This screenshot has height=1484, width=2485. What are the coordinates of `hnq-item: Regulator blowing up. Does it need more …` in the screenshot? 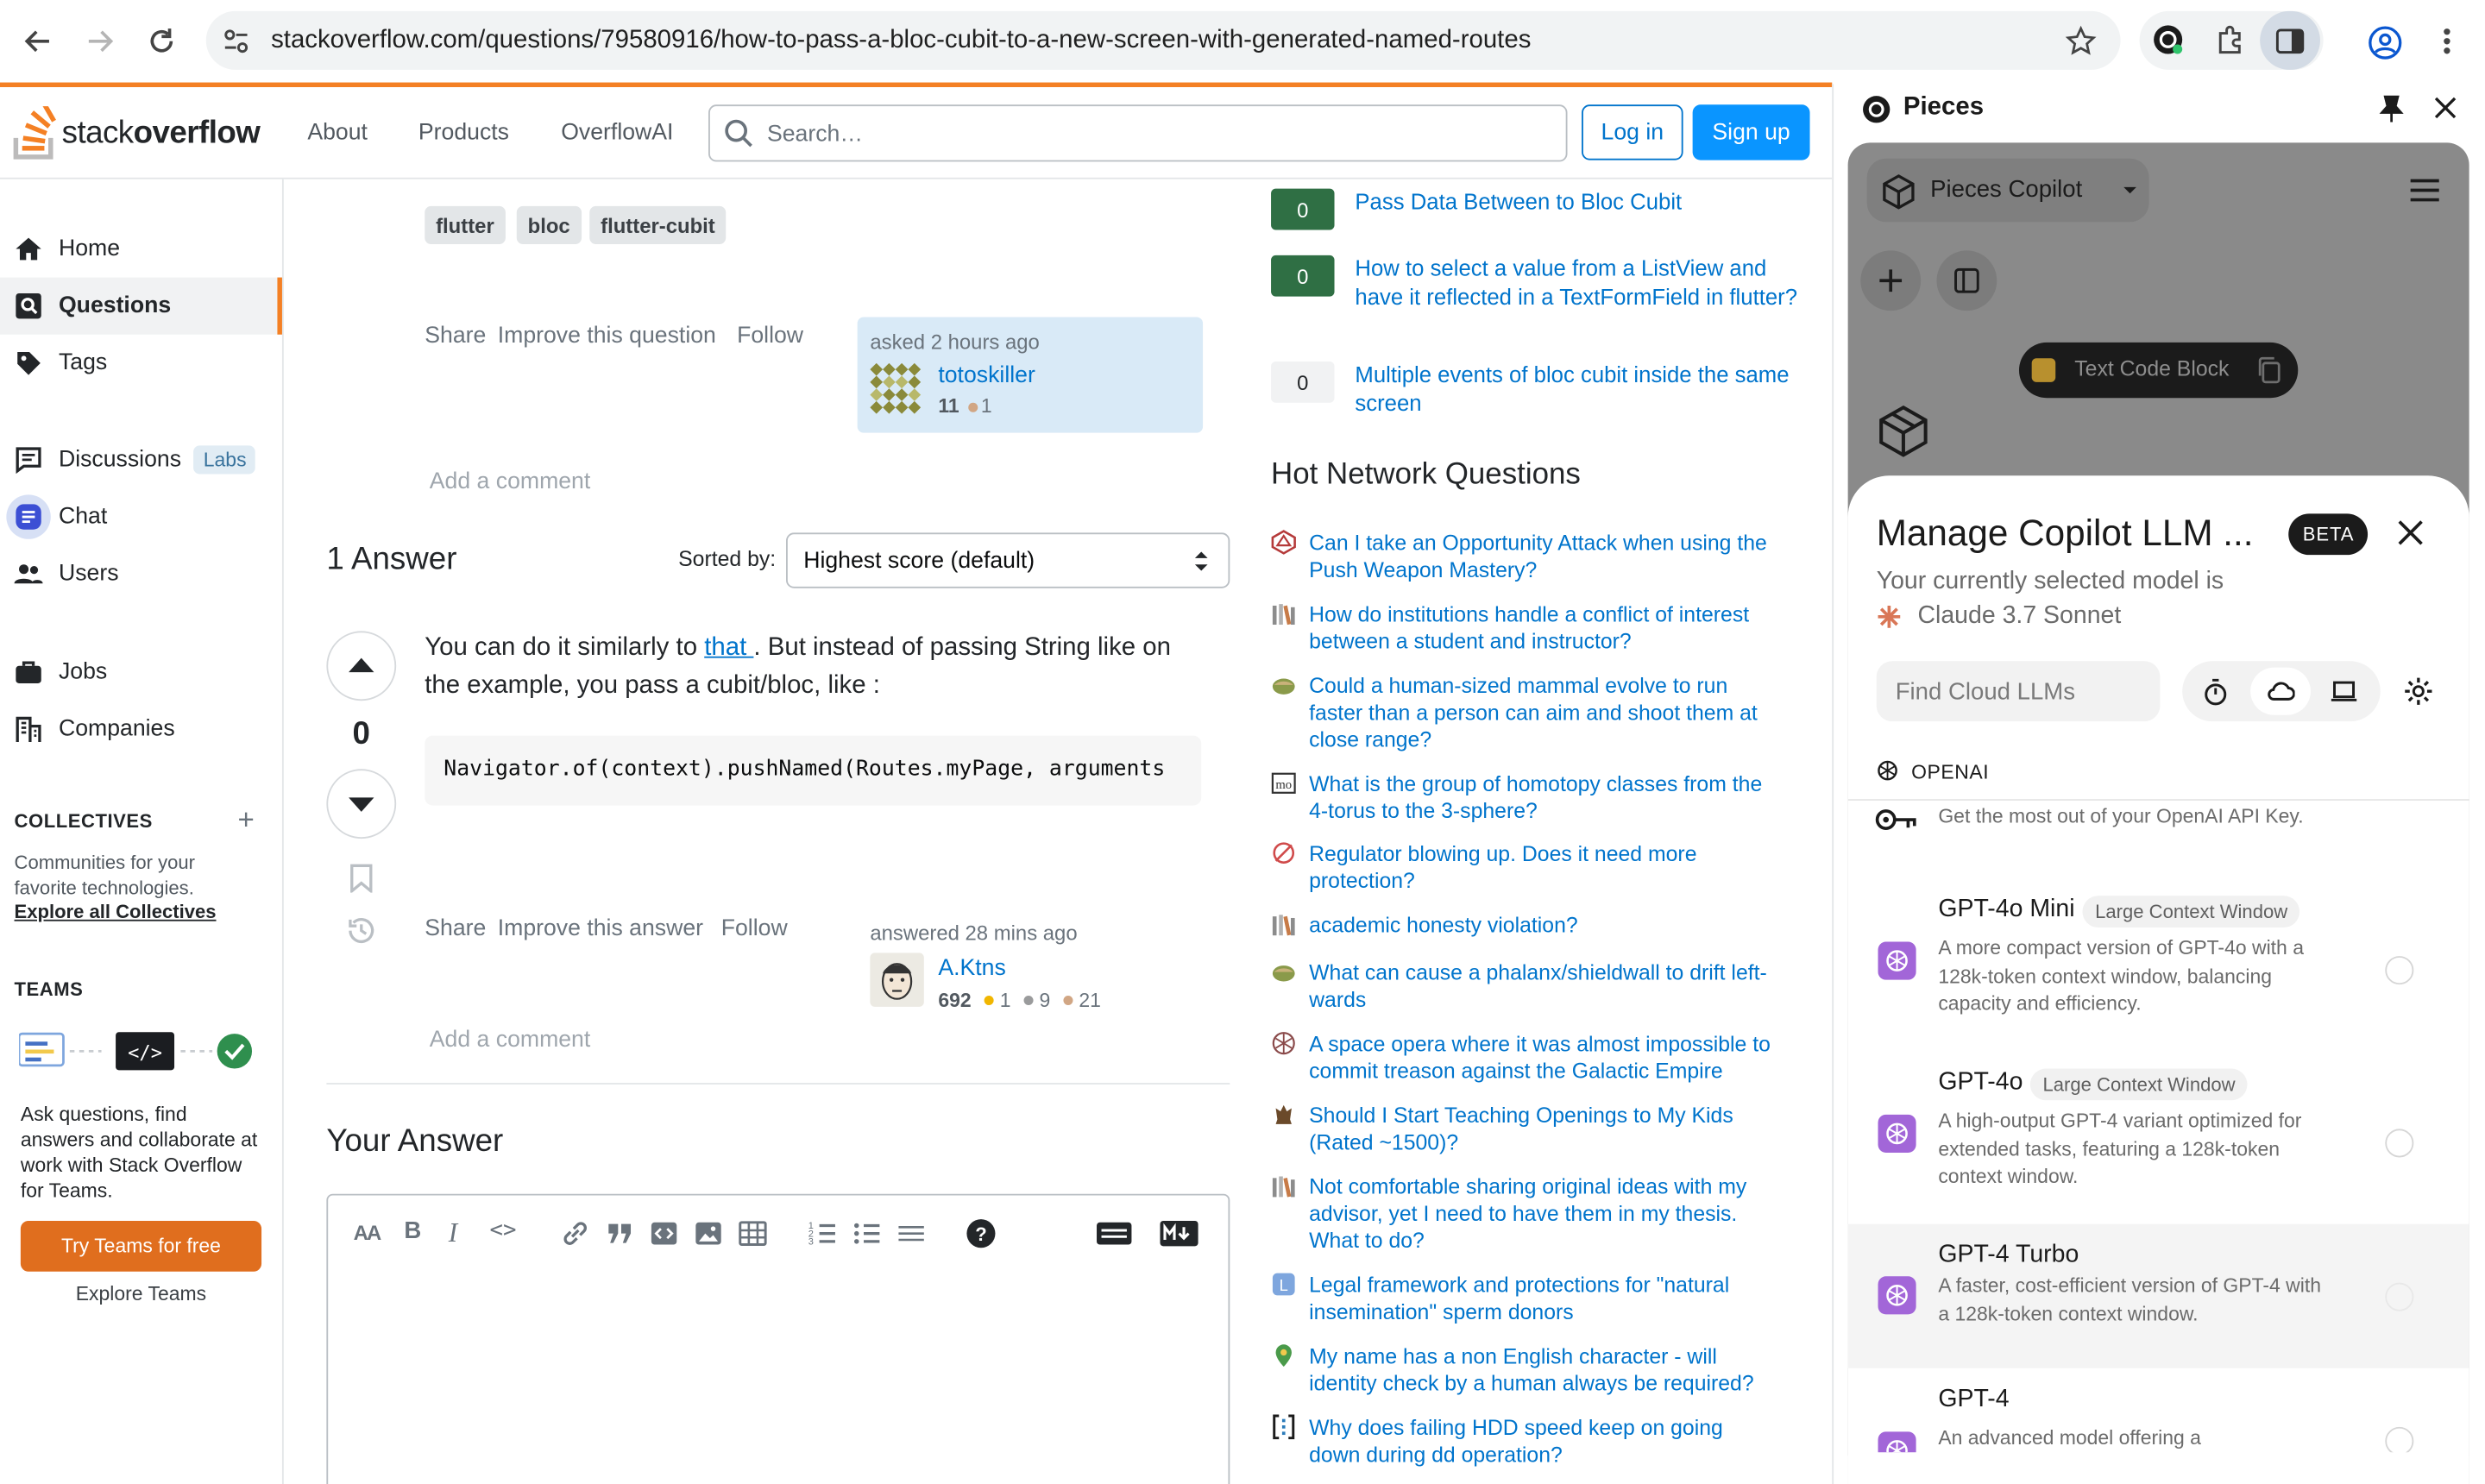 It's located at (1524, 868).